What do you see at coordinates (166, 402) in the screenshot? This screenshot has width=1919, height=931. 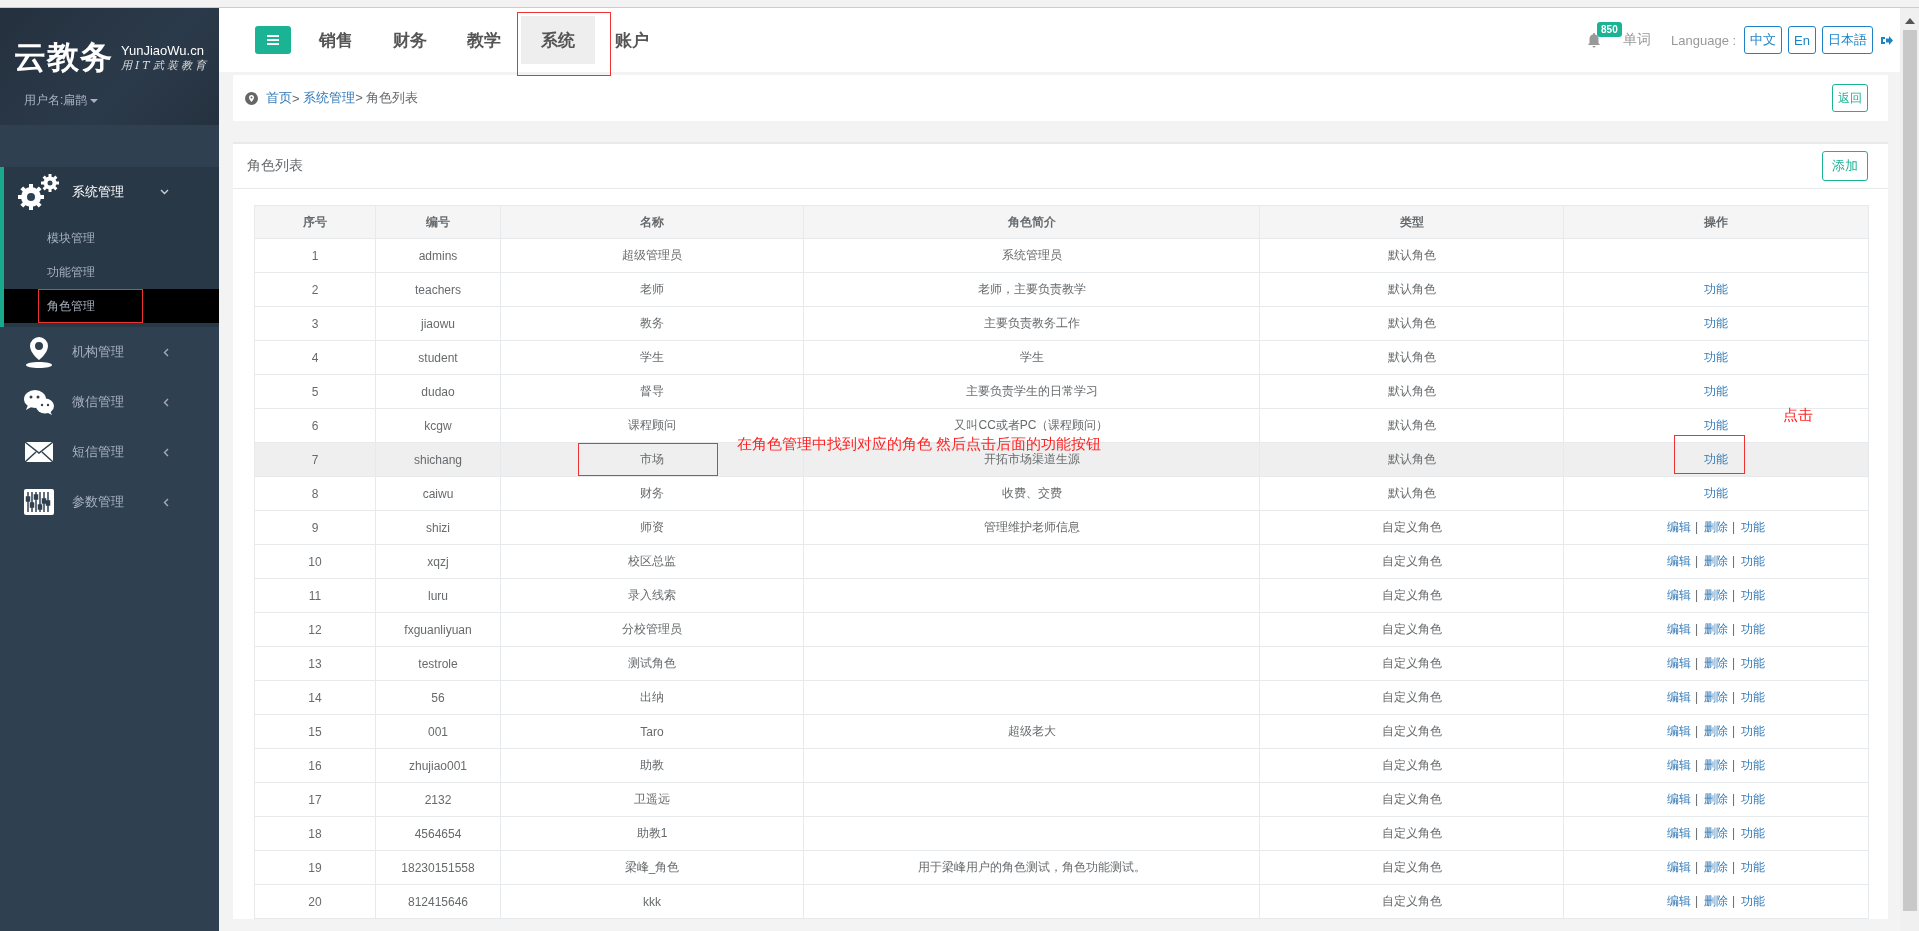 I see `chevron-left-icon` at bounding box center [166, 402].